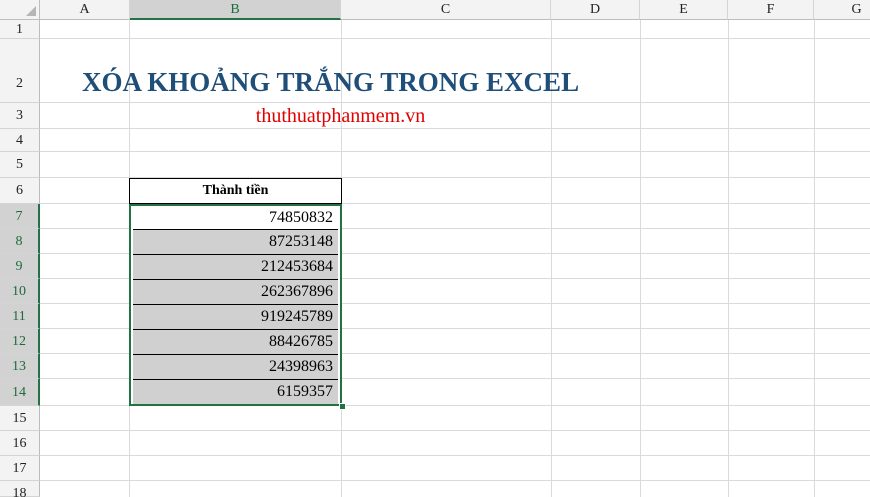 The width and height of the screenshot is (870, 497). I want to click on row-header-3: 3, so click(20, 116).